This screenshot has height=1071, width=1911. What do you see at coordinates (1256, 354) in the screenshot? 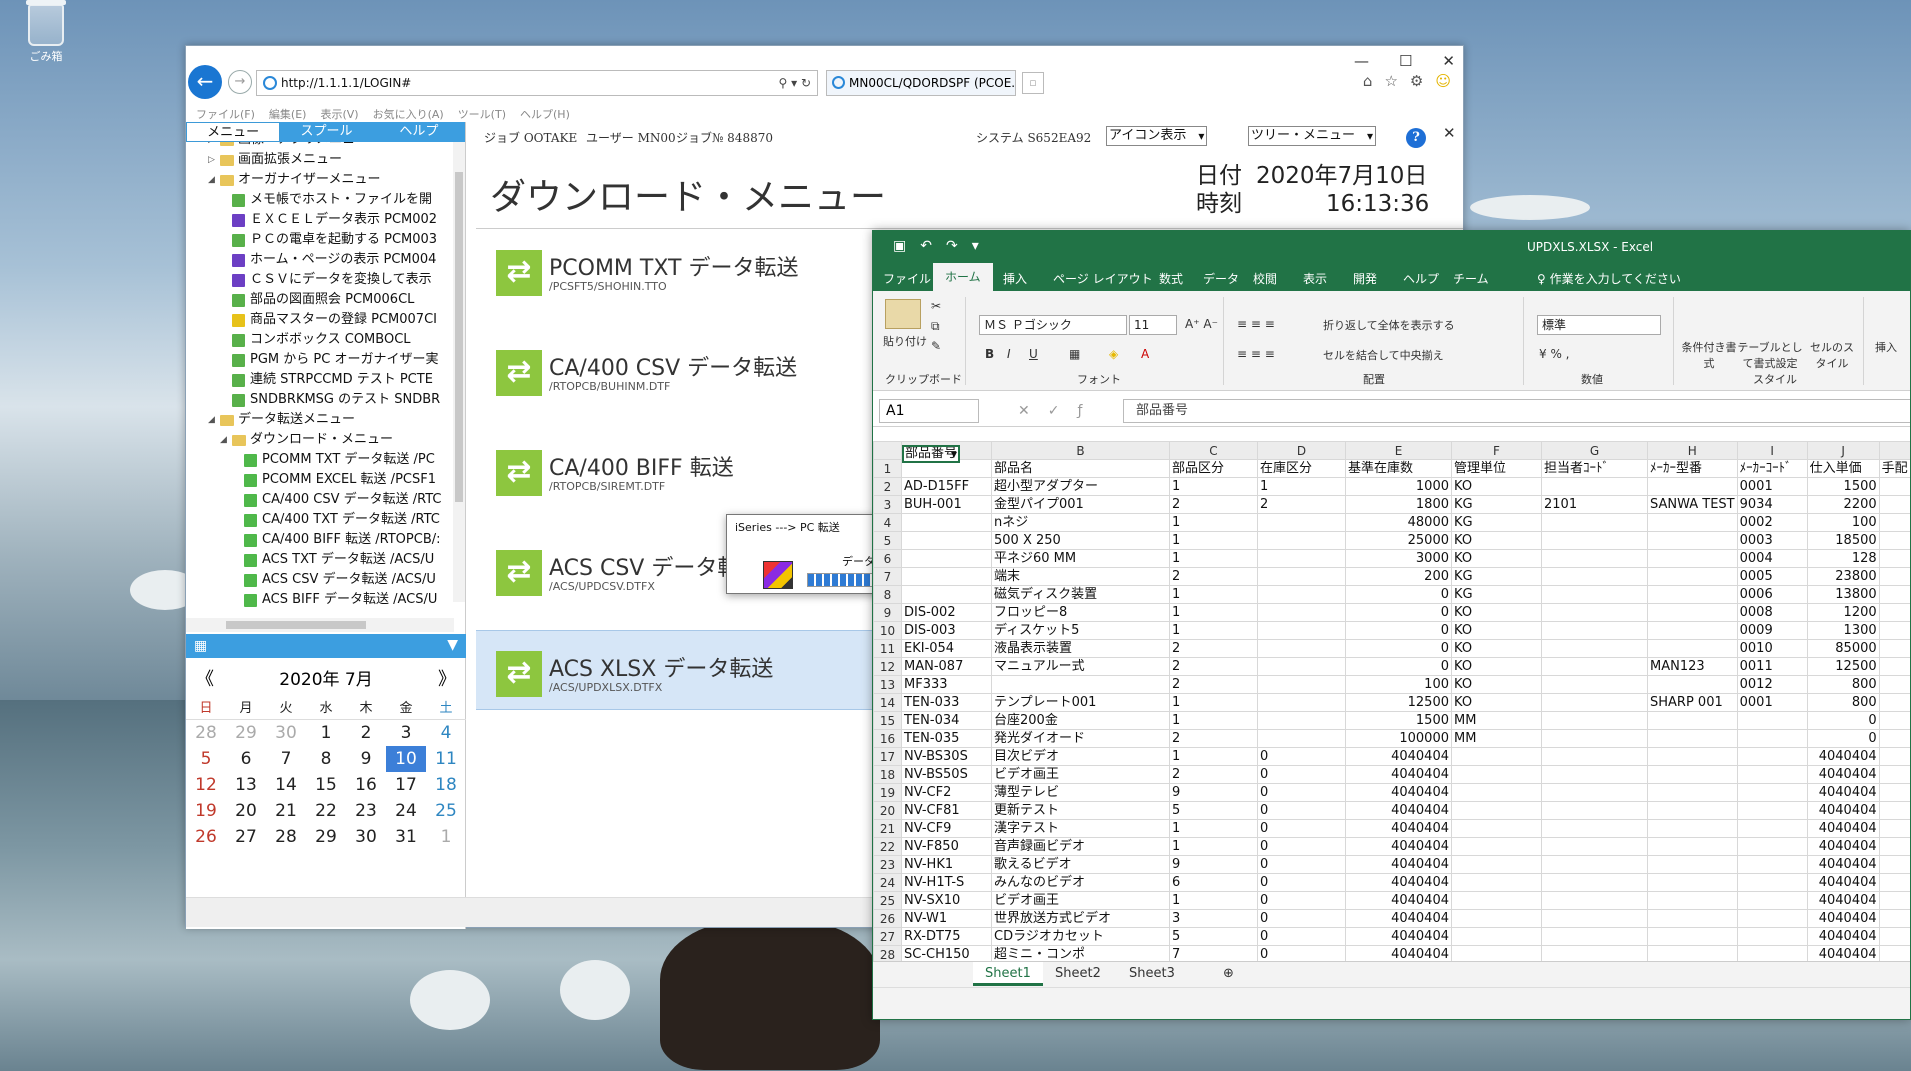
I see `align-left-icon: ≡ ≡ ≡` at bounding box center [1256, 354].